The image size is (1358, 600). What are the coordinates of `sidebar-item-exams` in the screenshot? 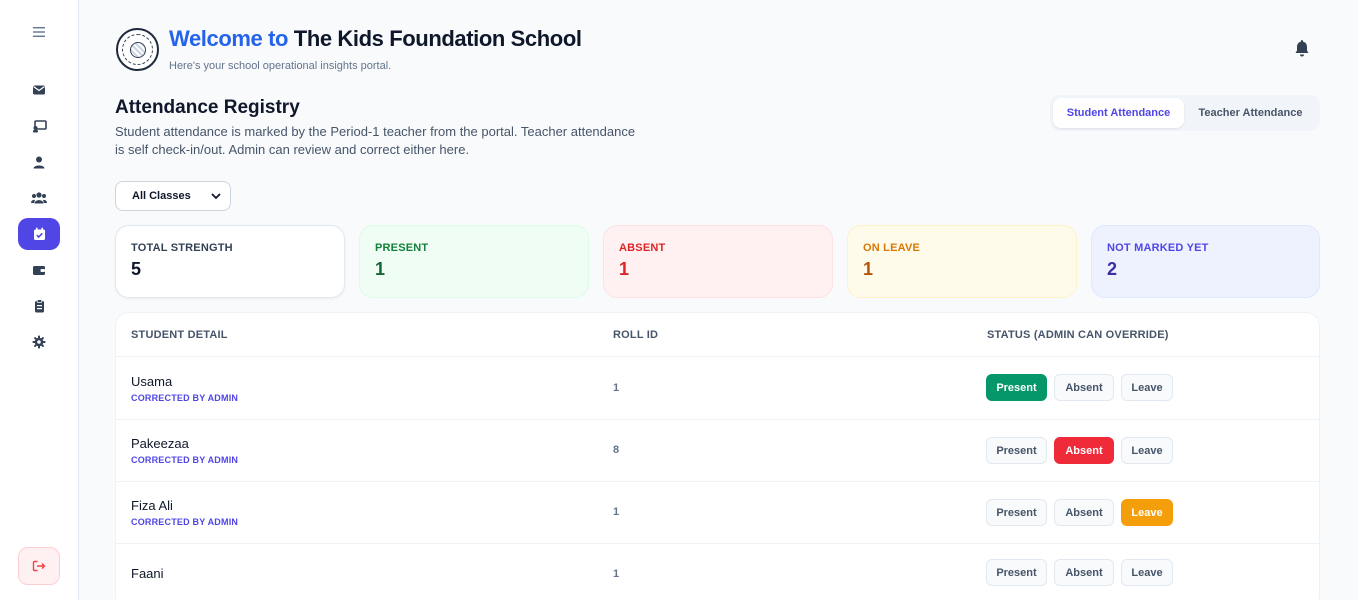 It's located at (39, 306).